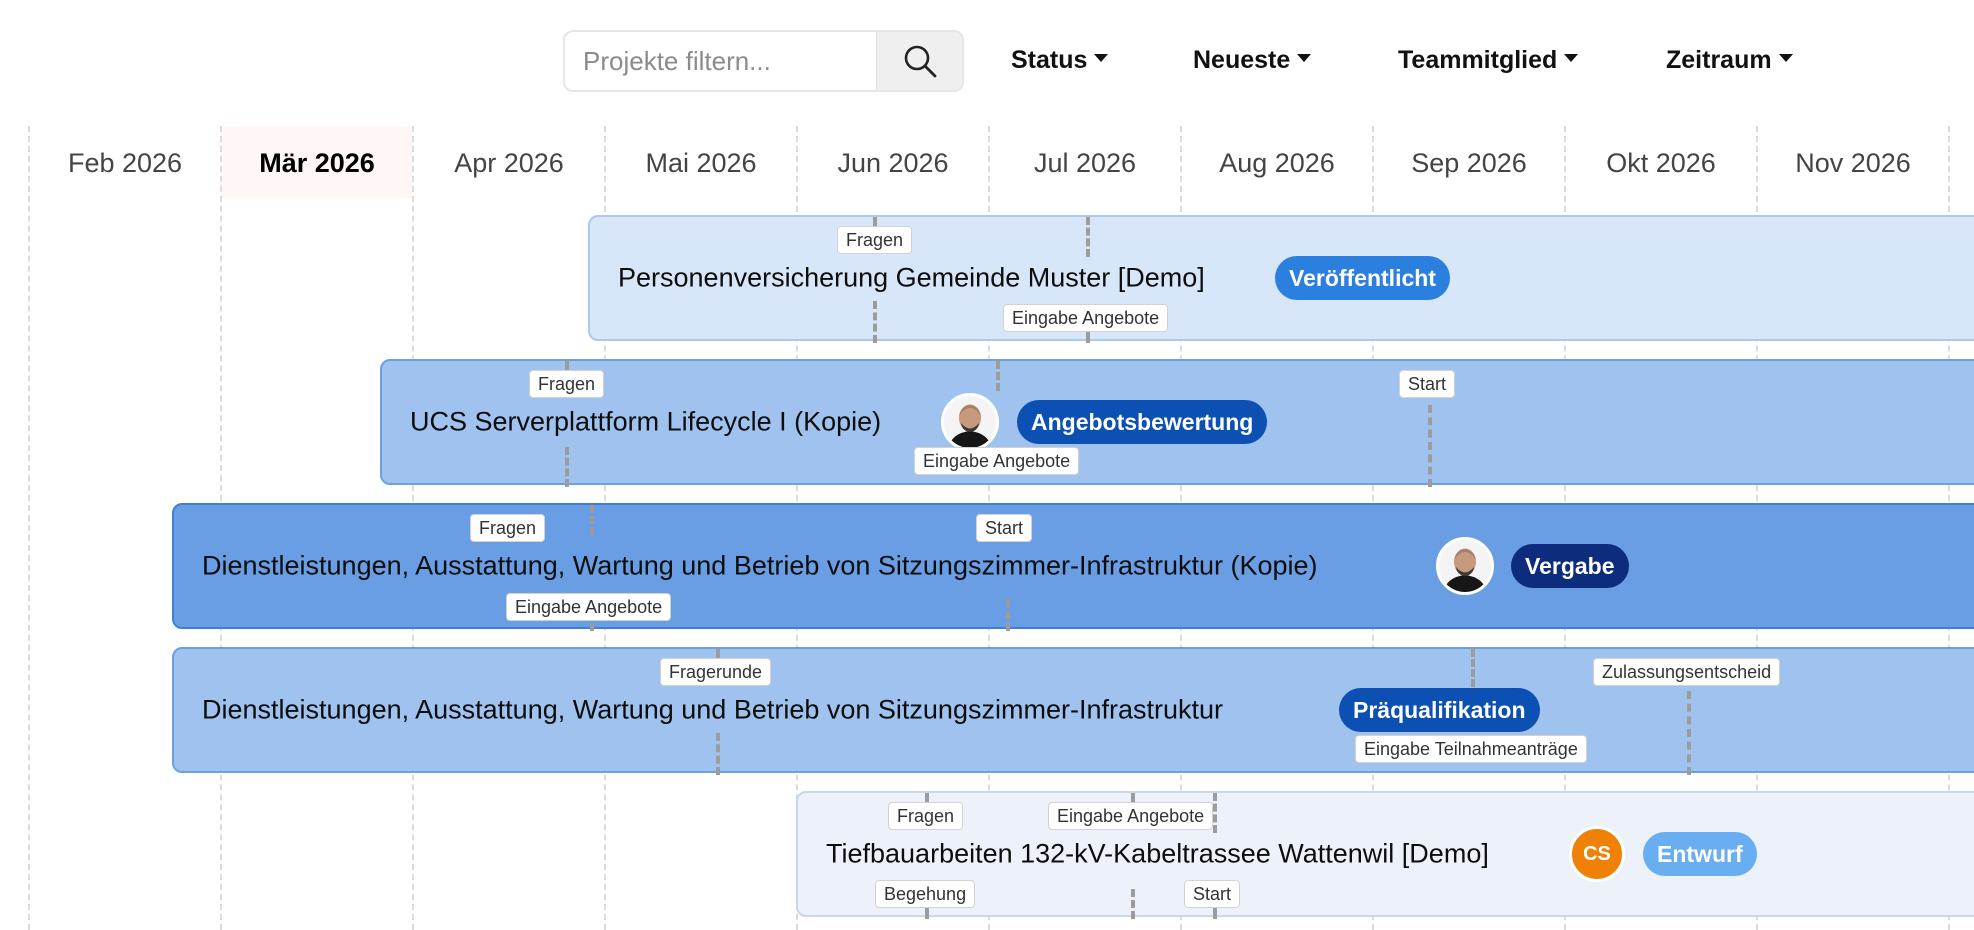 This screenshot has width=1974, height=930. What do you see at coordinates (646, 421) in the screenshot?
I see `project-title: UCS Serverplattform Lifecycle I (Kopie)` at bounding box center [646, 421].